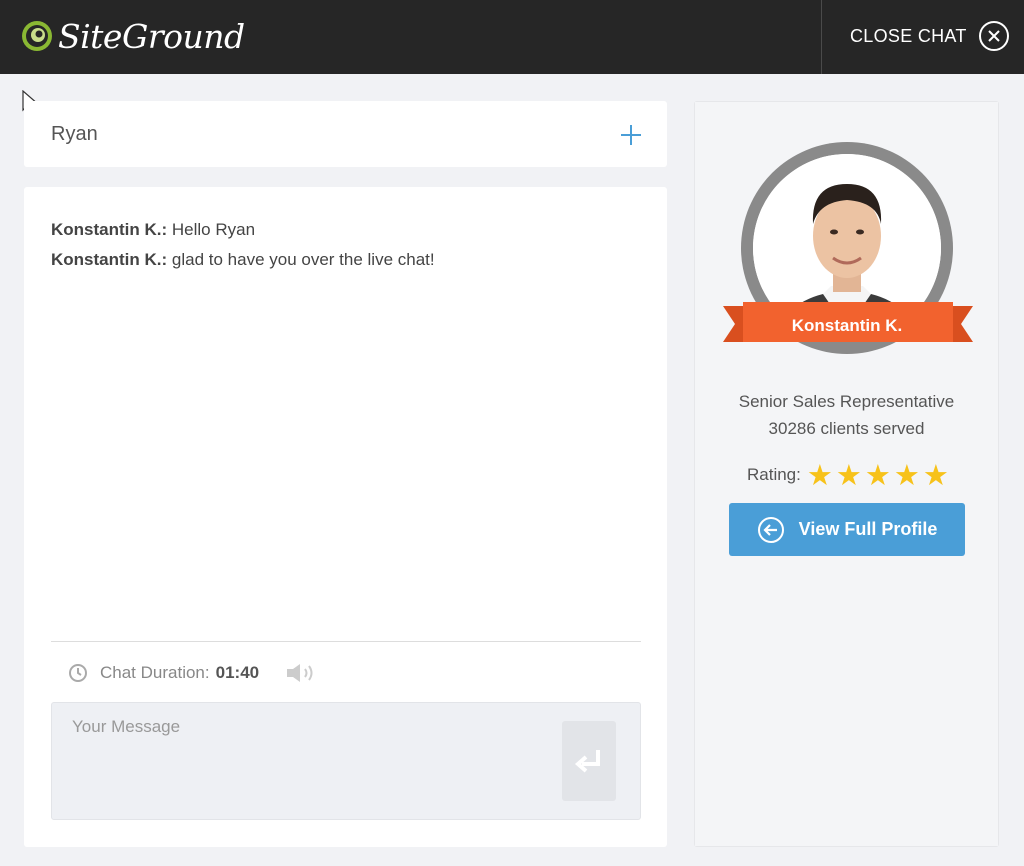 This screenshot has height=866, width=1024. What do you see at coordinates (868, 529) in the screenshot?
I see `view-full-profile-label: View Full Profile` at bounding box center [868, 529].